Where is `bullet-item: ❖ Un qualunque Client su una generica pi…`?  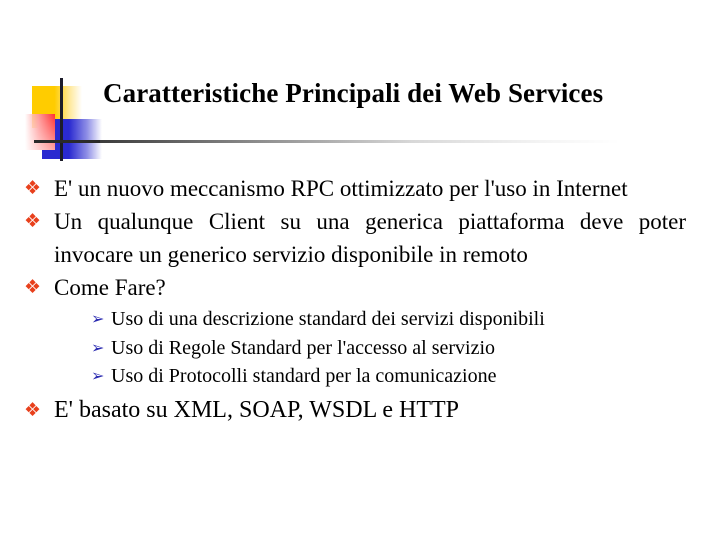
bullet-item: ❖ Un qualunque Client su una generica pi… is located at coordinates (355, 238).